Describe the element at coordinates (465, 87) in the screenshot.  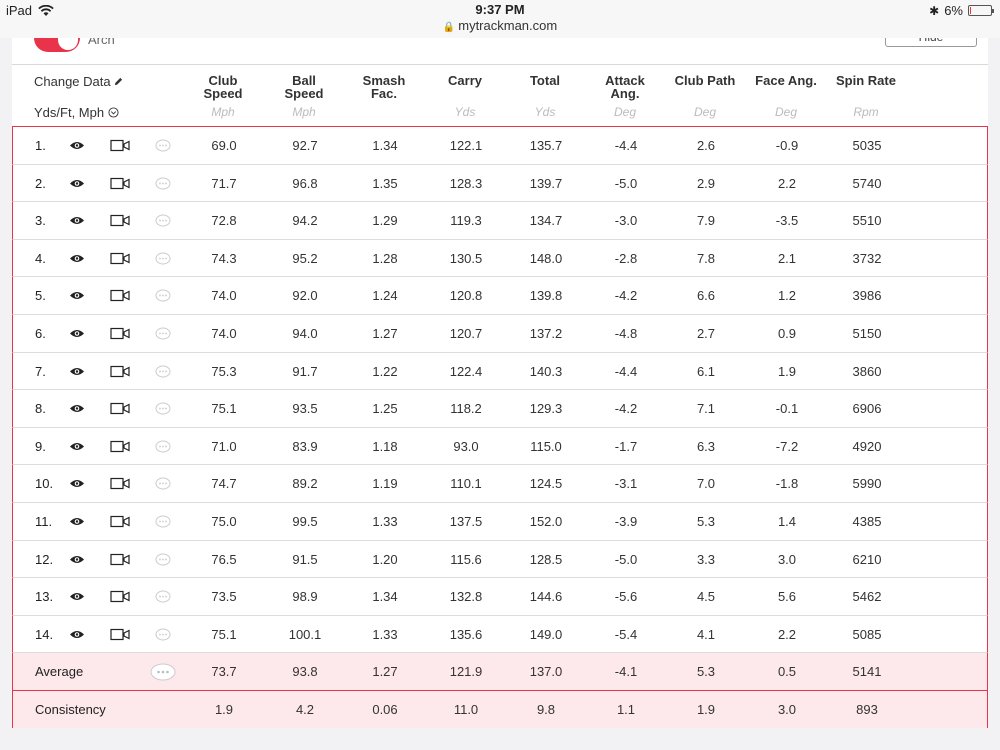
I see `column-header-3: Carry` at that location.